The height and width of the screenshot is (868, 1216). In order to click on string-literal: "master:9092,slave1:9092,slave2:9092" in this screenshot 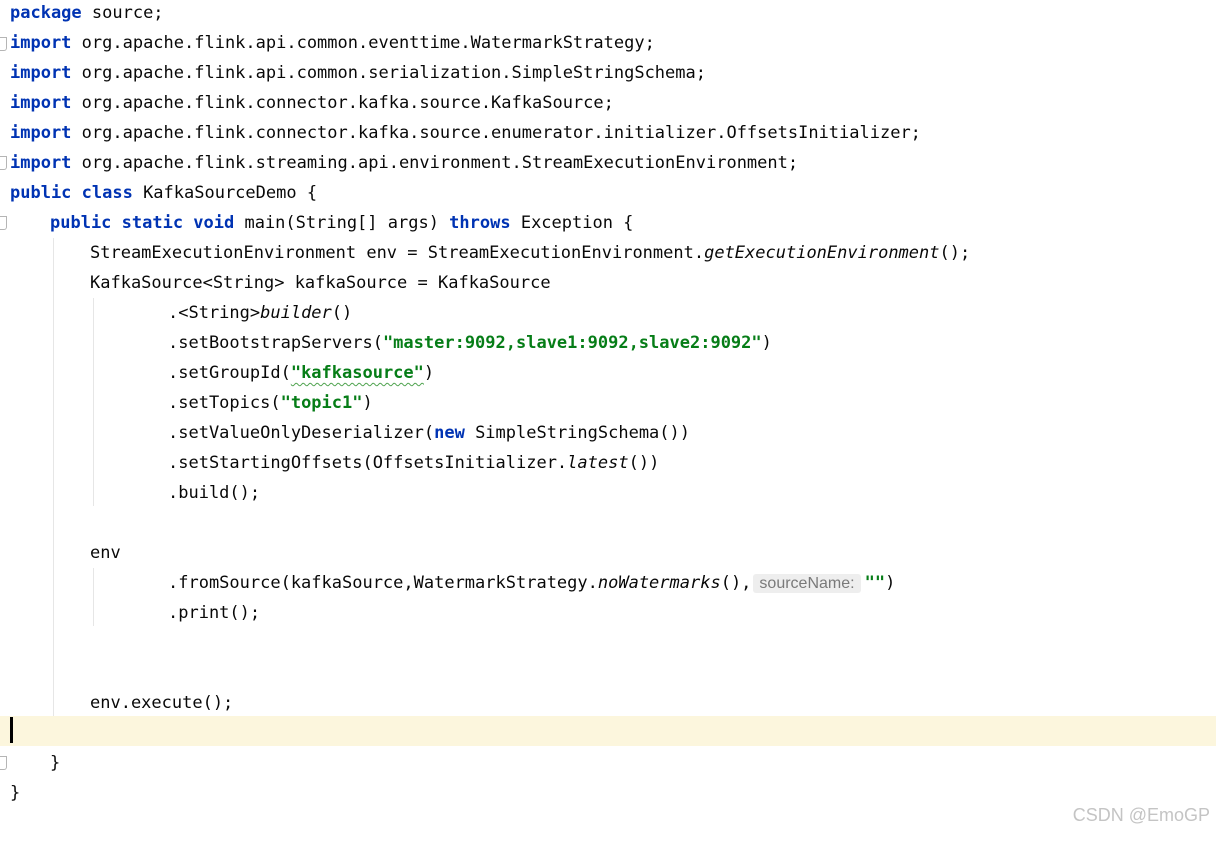, I will do `click(572, 343)`.